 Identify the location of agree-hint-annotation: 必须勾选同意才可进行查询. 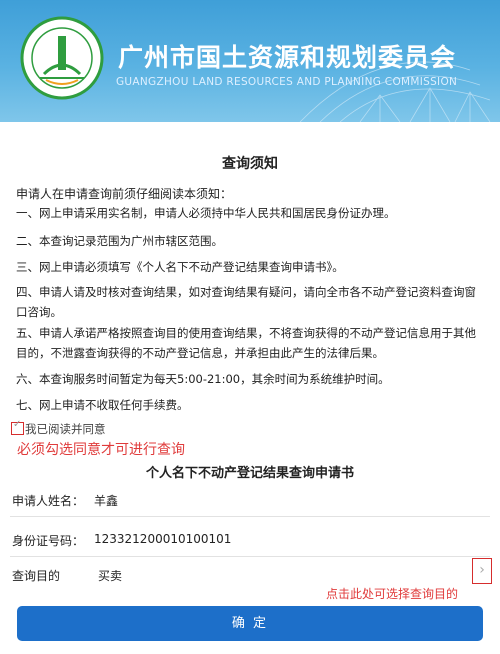
(101, 450).